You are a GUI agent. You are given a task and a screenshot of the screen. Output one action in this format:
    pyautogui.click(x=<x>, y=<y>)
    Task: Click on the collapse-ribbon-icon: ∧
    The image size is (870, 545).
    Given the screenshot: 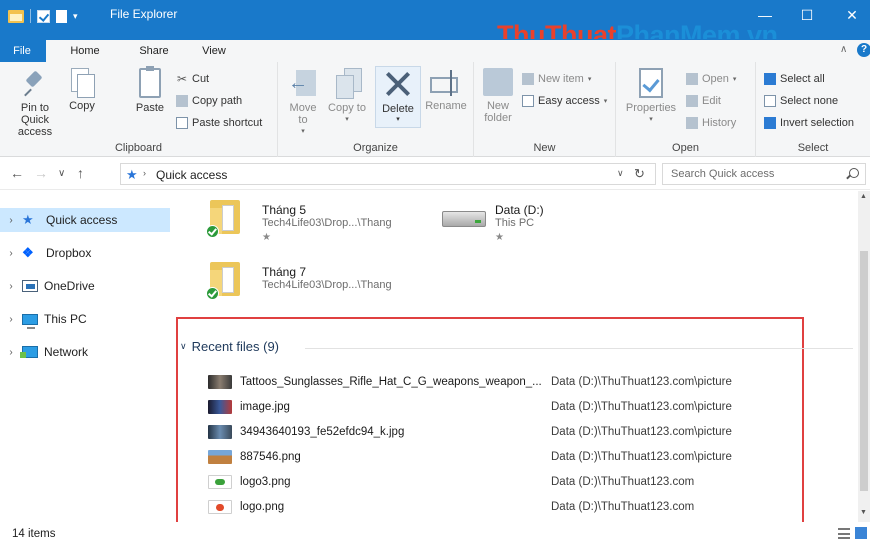 What is the action you would take?
    pyautogui.click(x=843, y=49)
    